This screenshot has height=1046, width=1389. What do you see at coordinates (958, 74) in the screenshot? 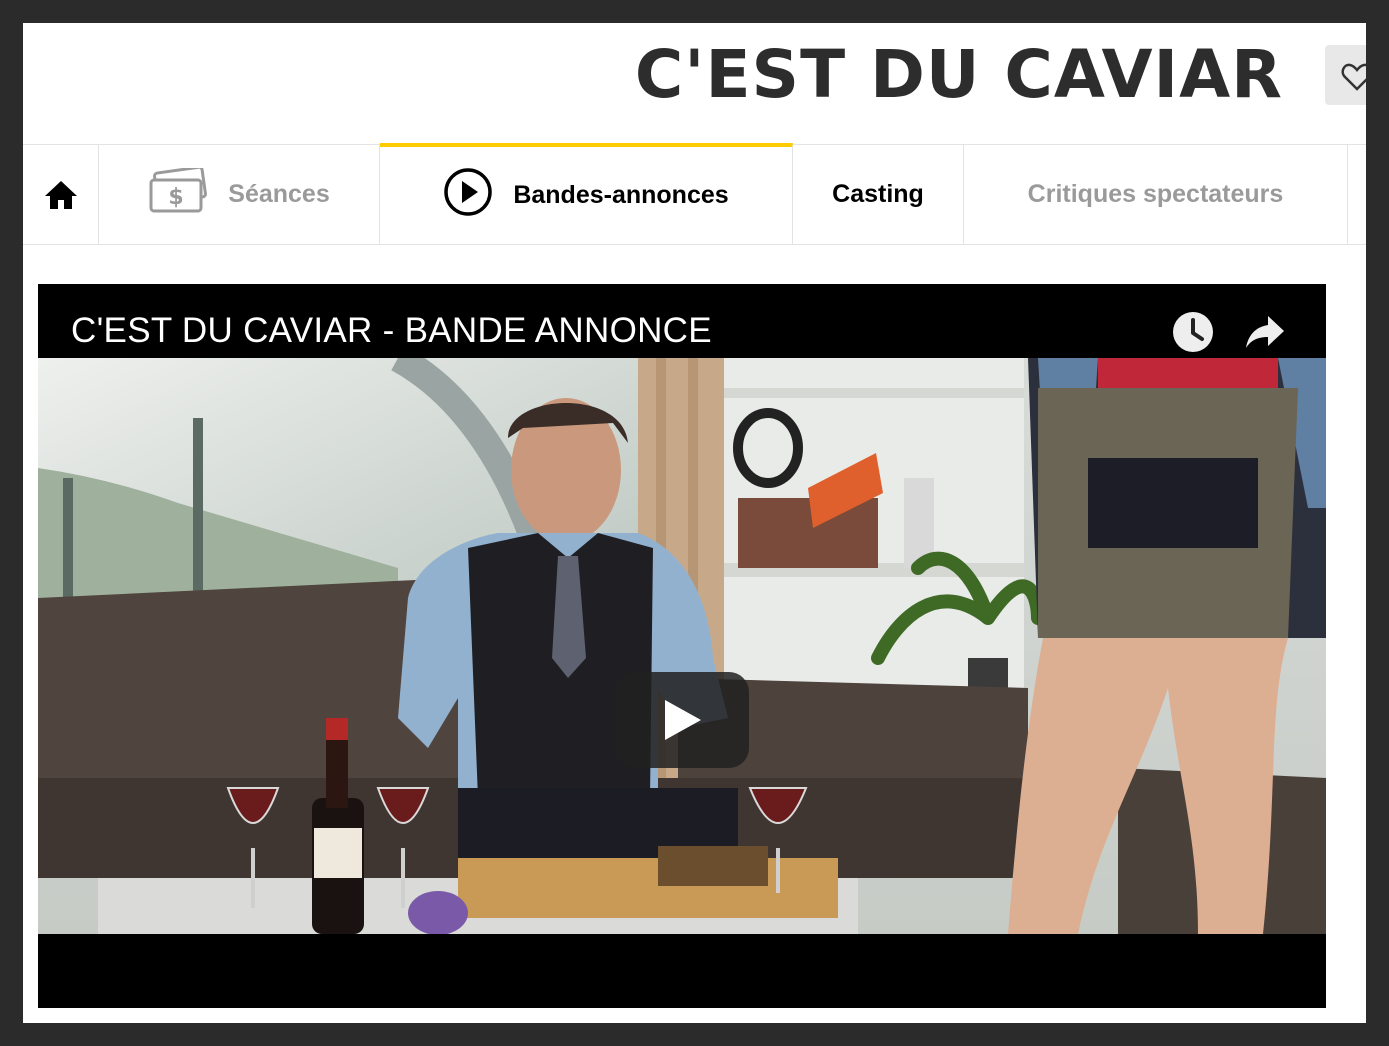
I see `page-title: C'EST DU CAVIAR` at bounding box center [958, 74].